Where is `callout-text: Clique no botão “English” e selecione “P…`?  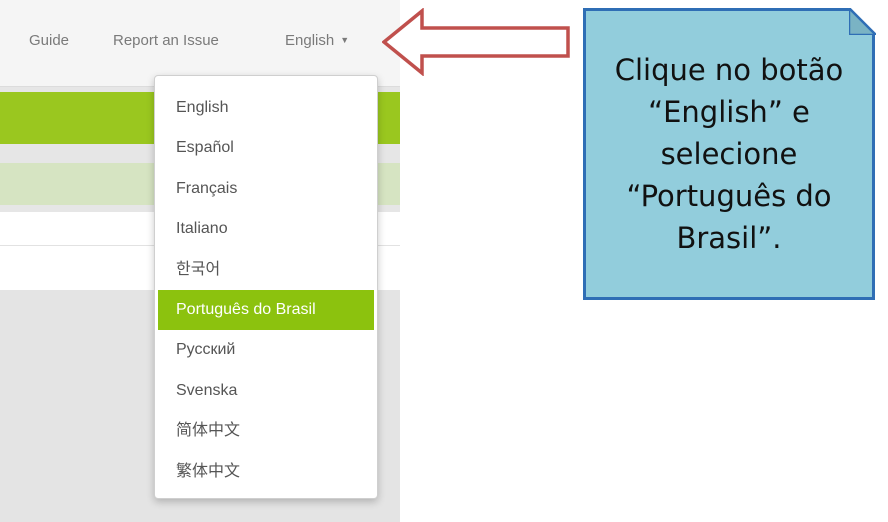
callout-text: Clique no botão “English” e selecione “P… is located at coordinates (729, 154).